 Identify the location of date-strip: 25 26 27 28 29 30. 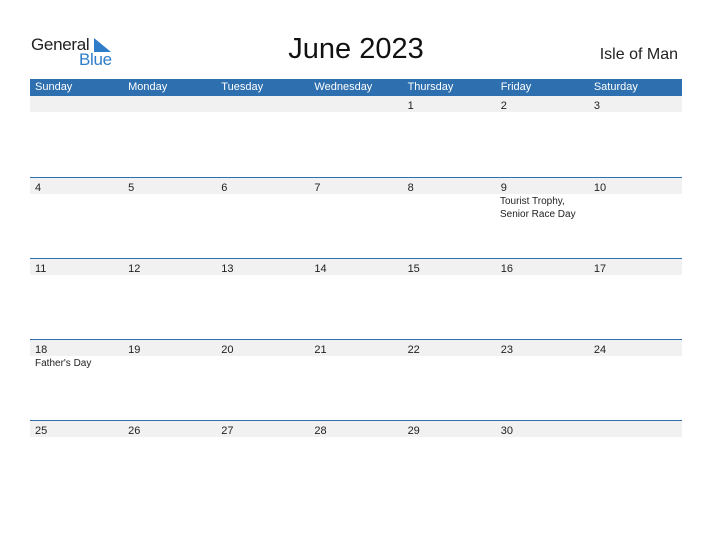
(356, 429).